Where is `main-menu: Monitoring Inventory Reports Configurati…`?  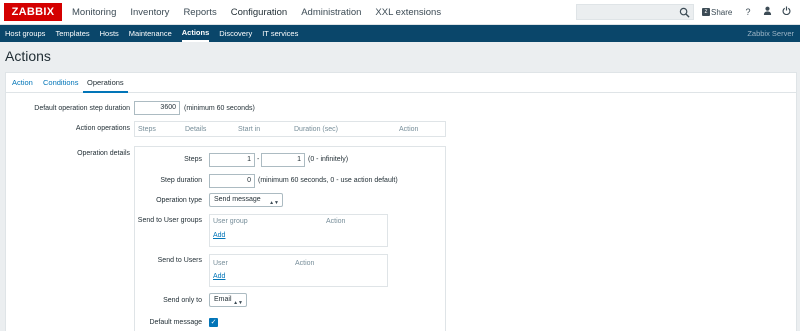 main-menu: Monitoring Inventory Reports Configurati… is located at coordinates (263, 12).